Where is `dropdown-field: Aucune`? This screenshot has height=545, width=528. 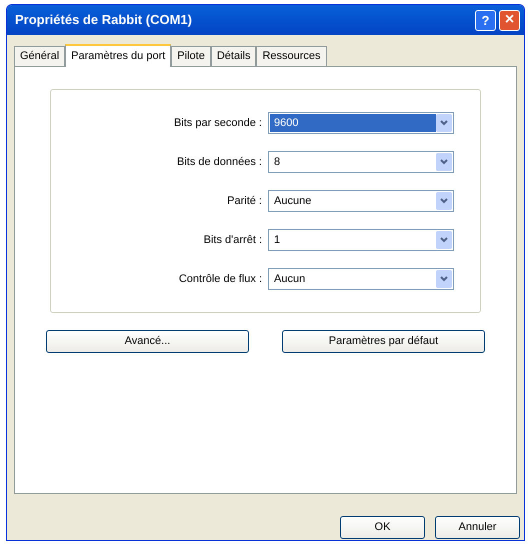 dropdown-field: Aucune is located at coordinates (361, 201).